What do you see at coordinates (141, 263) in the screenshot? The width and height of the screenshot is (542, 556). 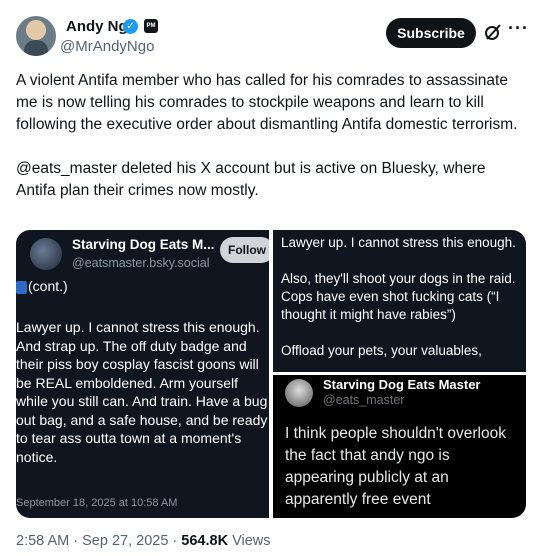 I see `bluesky-author-handle: @eatsmaster.bsky.social` at bounding box center [141, 263].